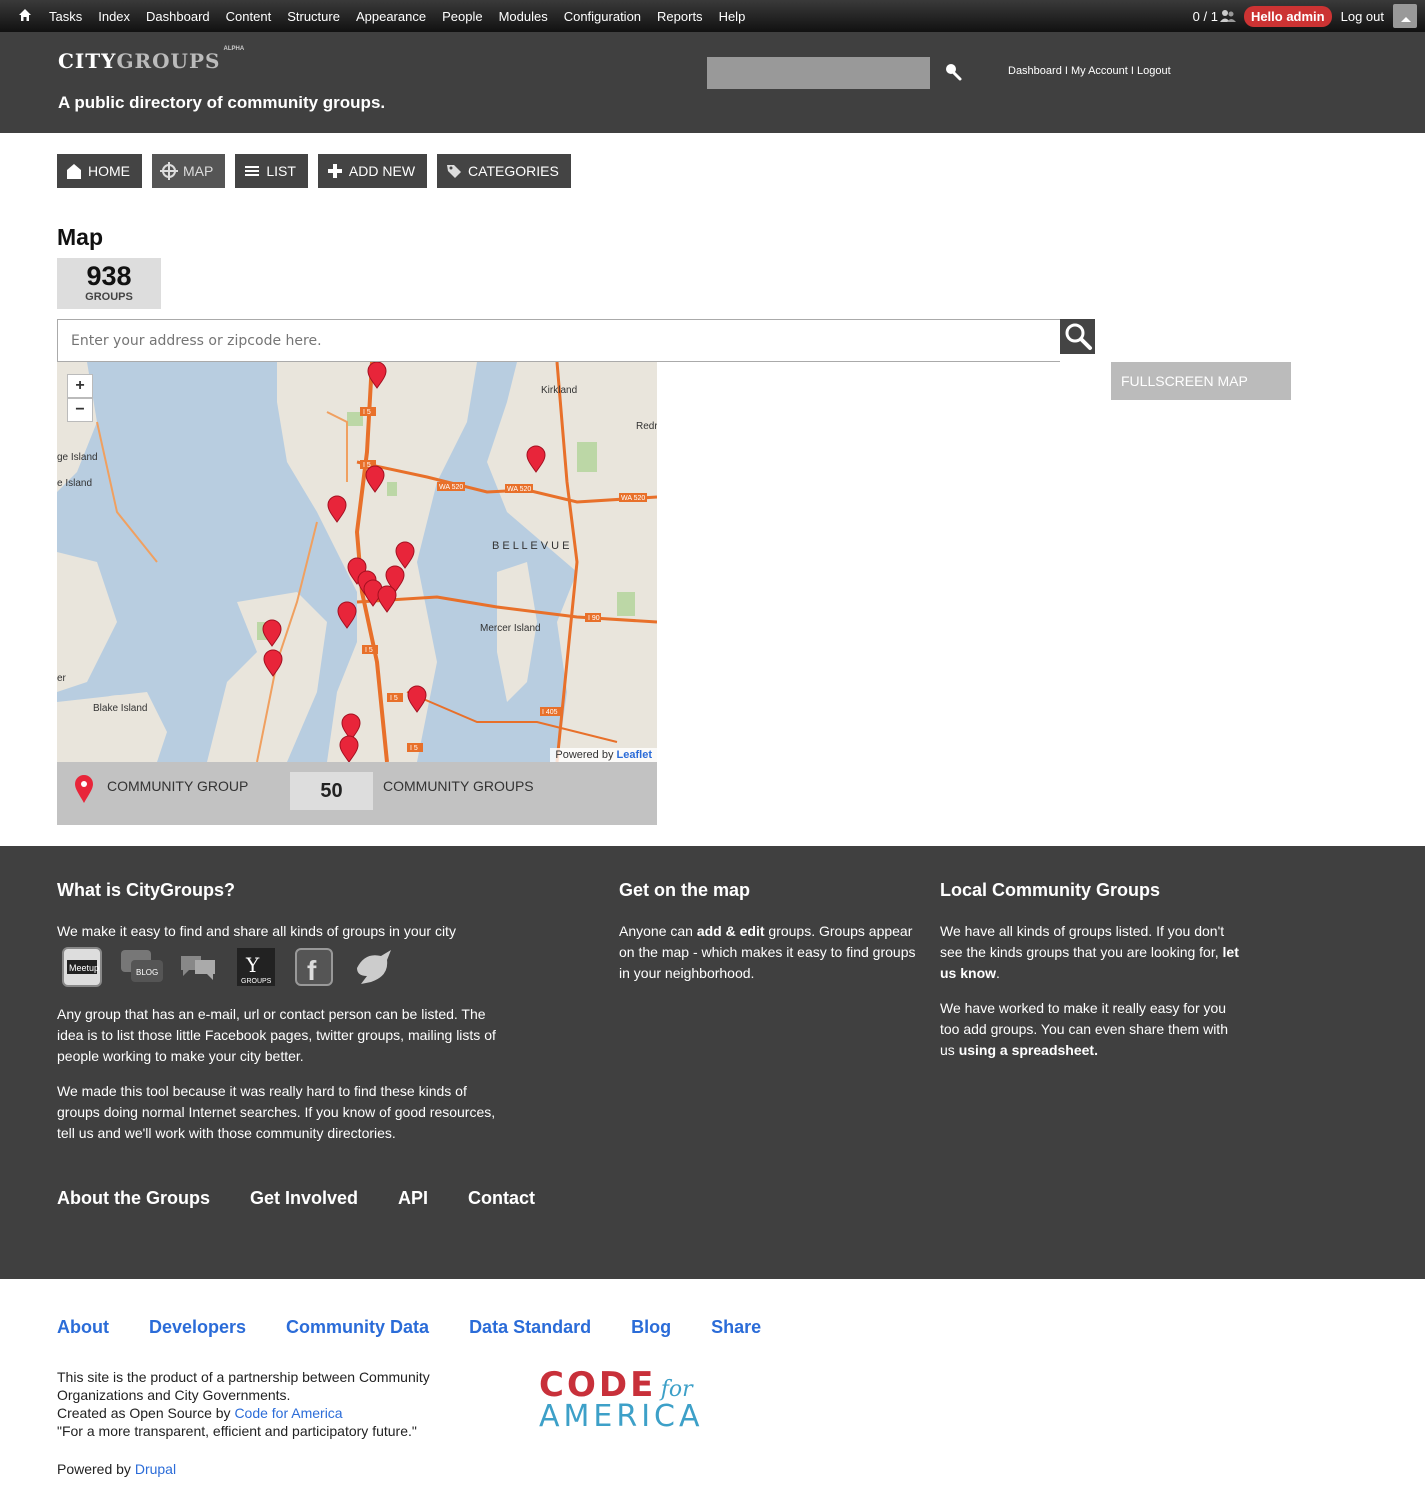 The width and height of the screenshot is (1425, 1500). Describe the element at coordinates (147, 972) in the screenshot. I see `blog-icon-text: BLOG` at that location.